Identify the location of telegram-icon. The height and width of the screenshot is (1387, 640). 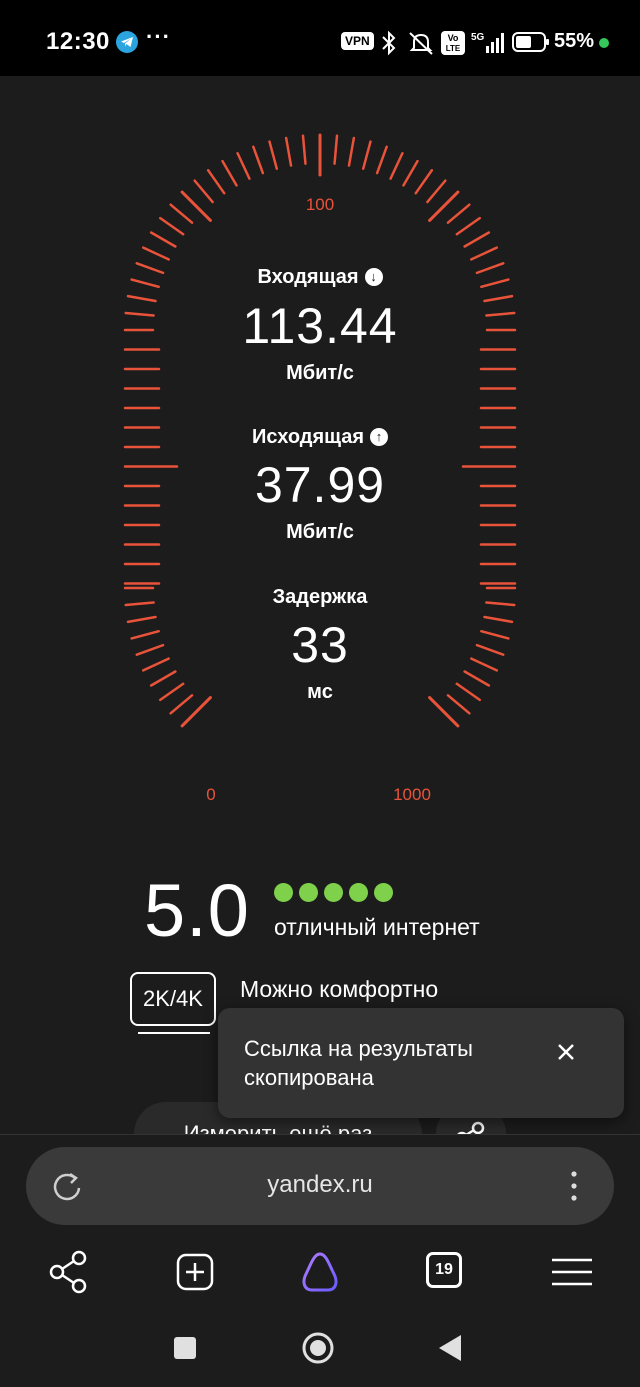
(127, 42).